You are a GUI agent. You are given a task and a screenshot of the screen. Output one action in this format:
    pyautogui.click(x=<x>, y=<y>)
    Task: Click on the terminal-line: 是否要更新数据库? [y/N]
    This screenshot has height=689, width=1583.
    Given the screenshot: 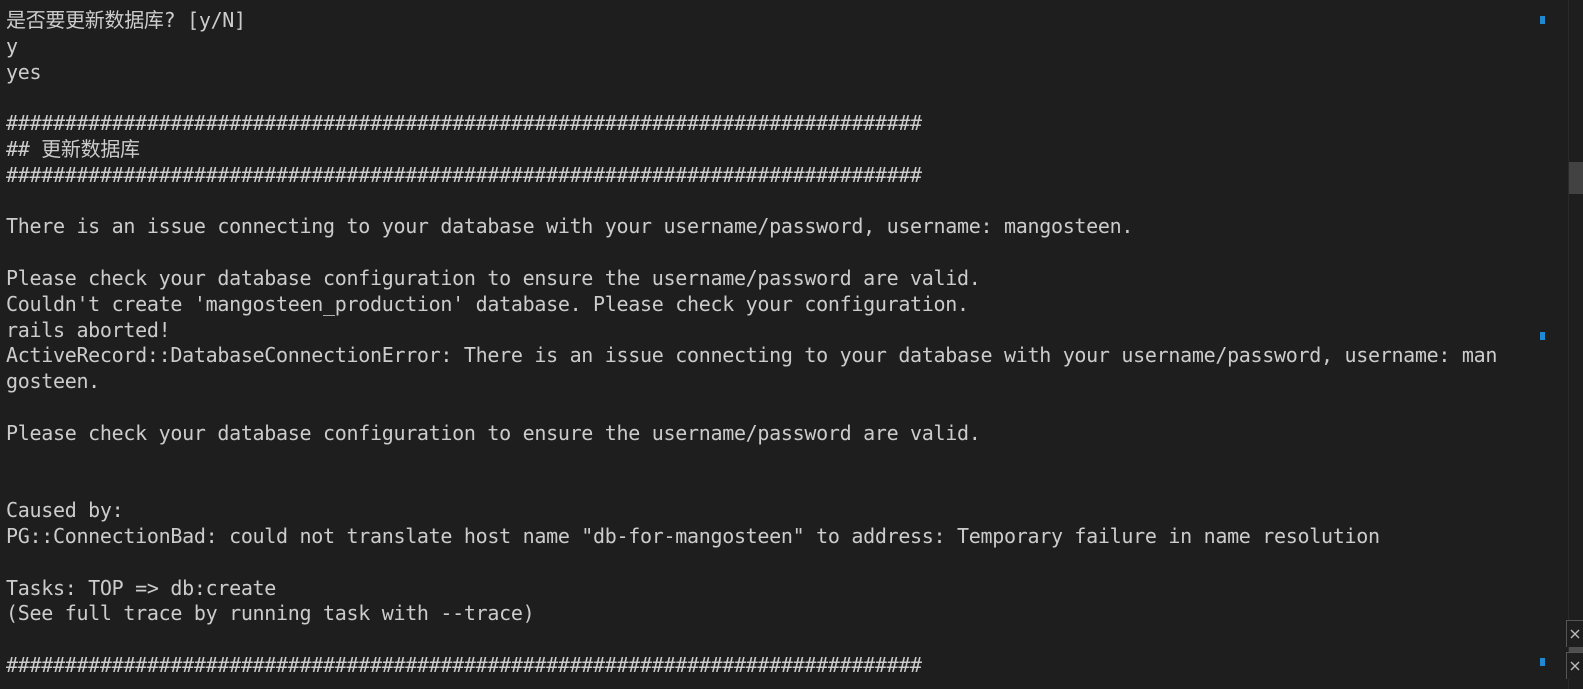 What is the action you would take?
    pyautogui.click(x=126, y=20)
    